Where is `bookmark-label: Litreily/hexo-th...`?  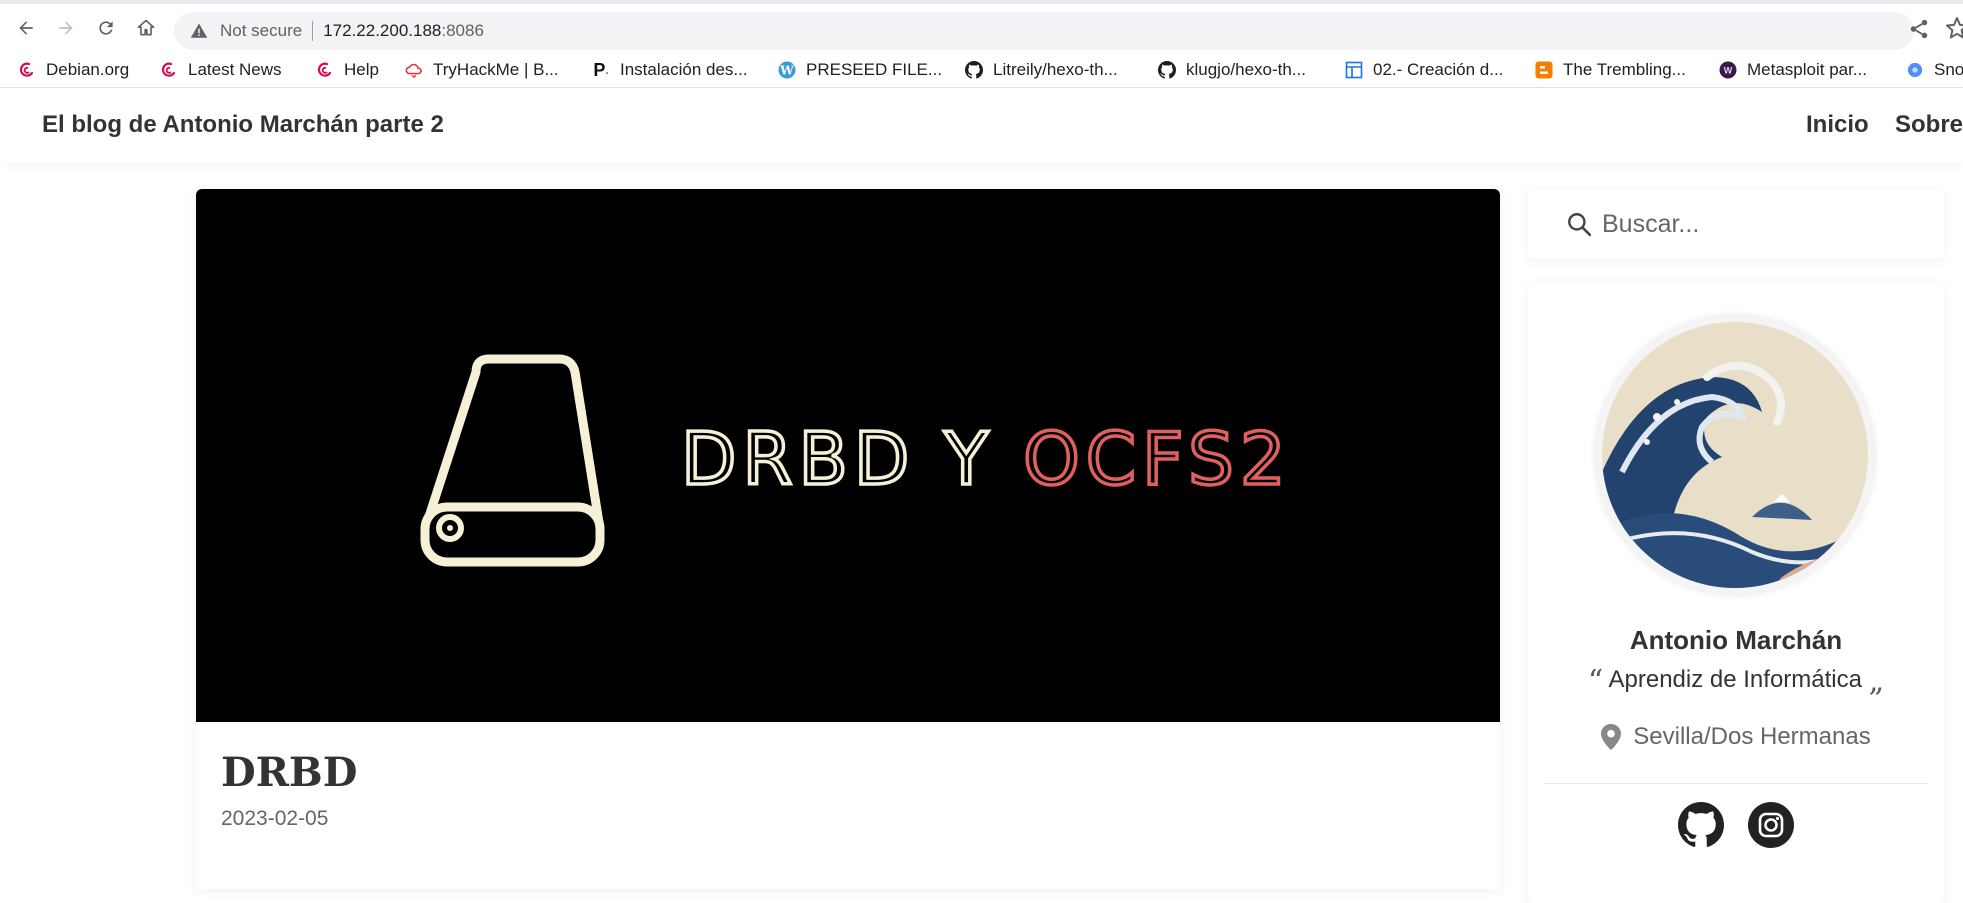
bookmark-label: Litreily/hexo-th... is located at coordinates (1055, 69).